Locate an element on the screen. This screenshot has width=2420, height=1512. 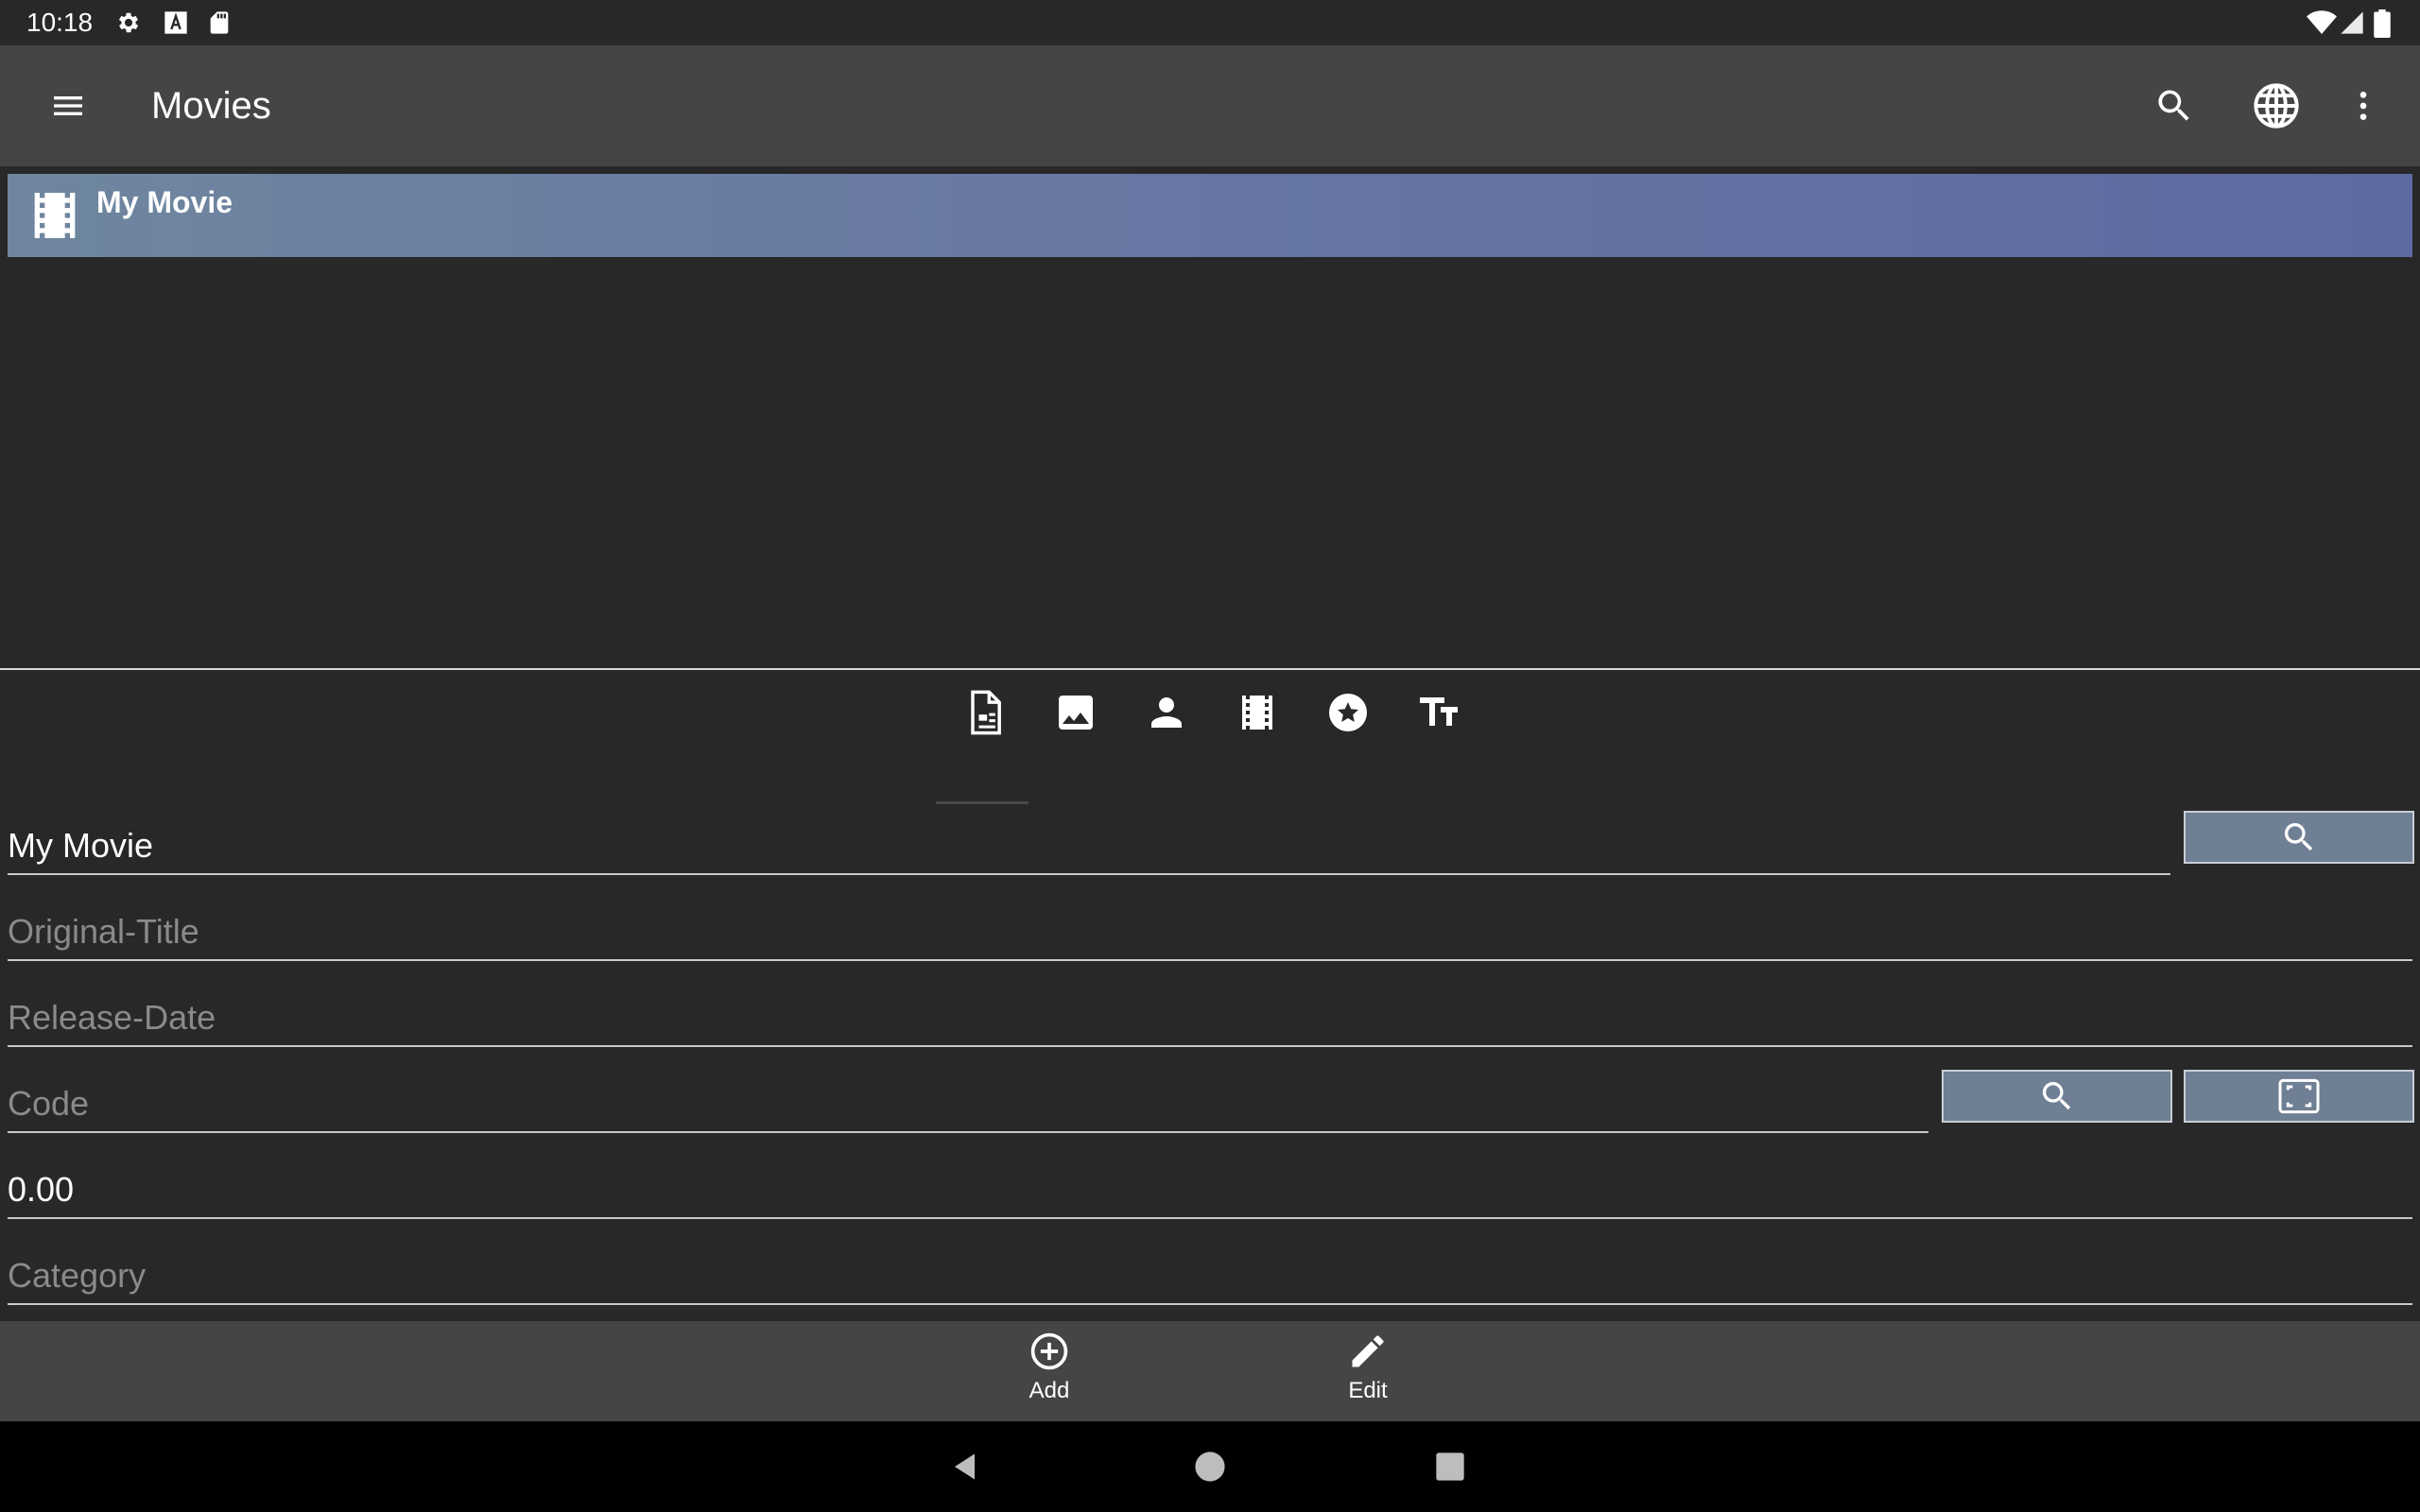
barcode-scan-button is located at coordinates (2299, 1096).